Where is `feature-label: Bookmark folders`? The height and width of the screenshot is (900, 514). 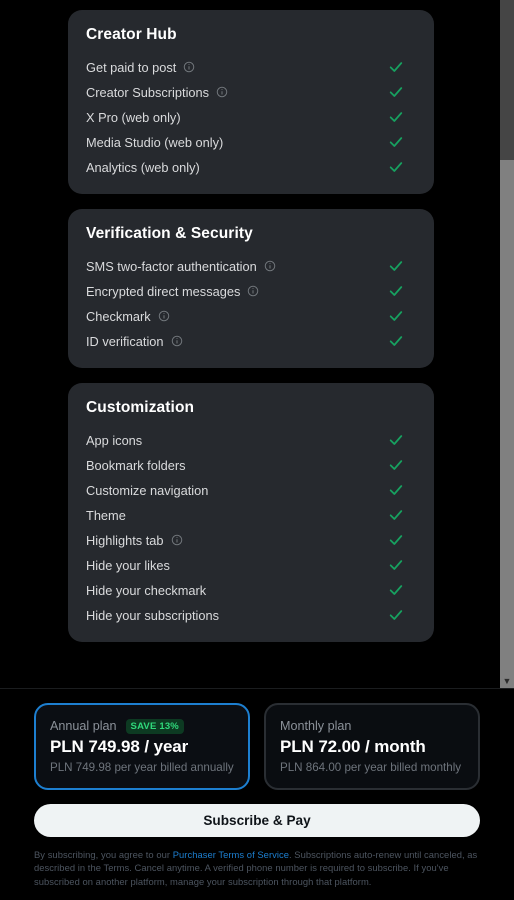
feature-label: Bookmark folders is located at coordinates (136, 465).